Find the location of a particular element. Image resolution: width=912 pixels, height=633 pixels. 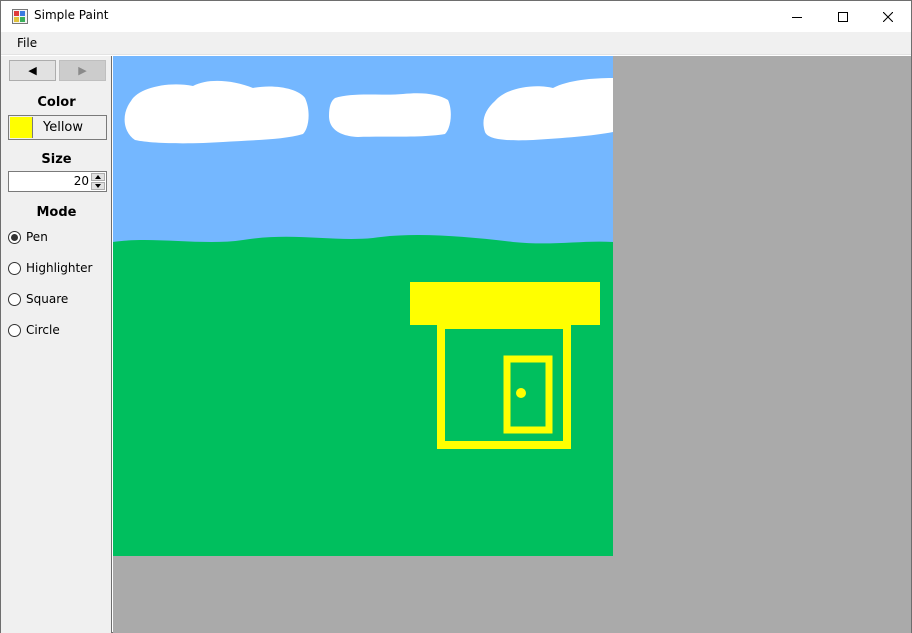

window-title: Simple Paint is located at coordinates (71, 15).